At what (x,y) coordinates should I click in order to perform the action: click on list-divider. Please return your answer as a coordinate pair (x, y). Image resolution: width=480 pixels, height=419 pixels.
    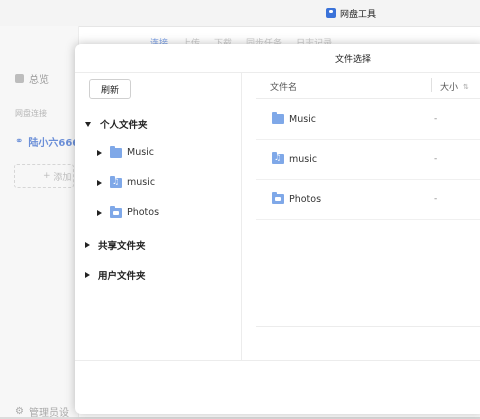
    Looking at the image, I should click on (368, 326).